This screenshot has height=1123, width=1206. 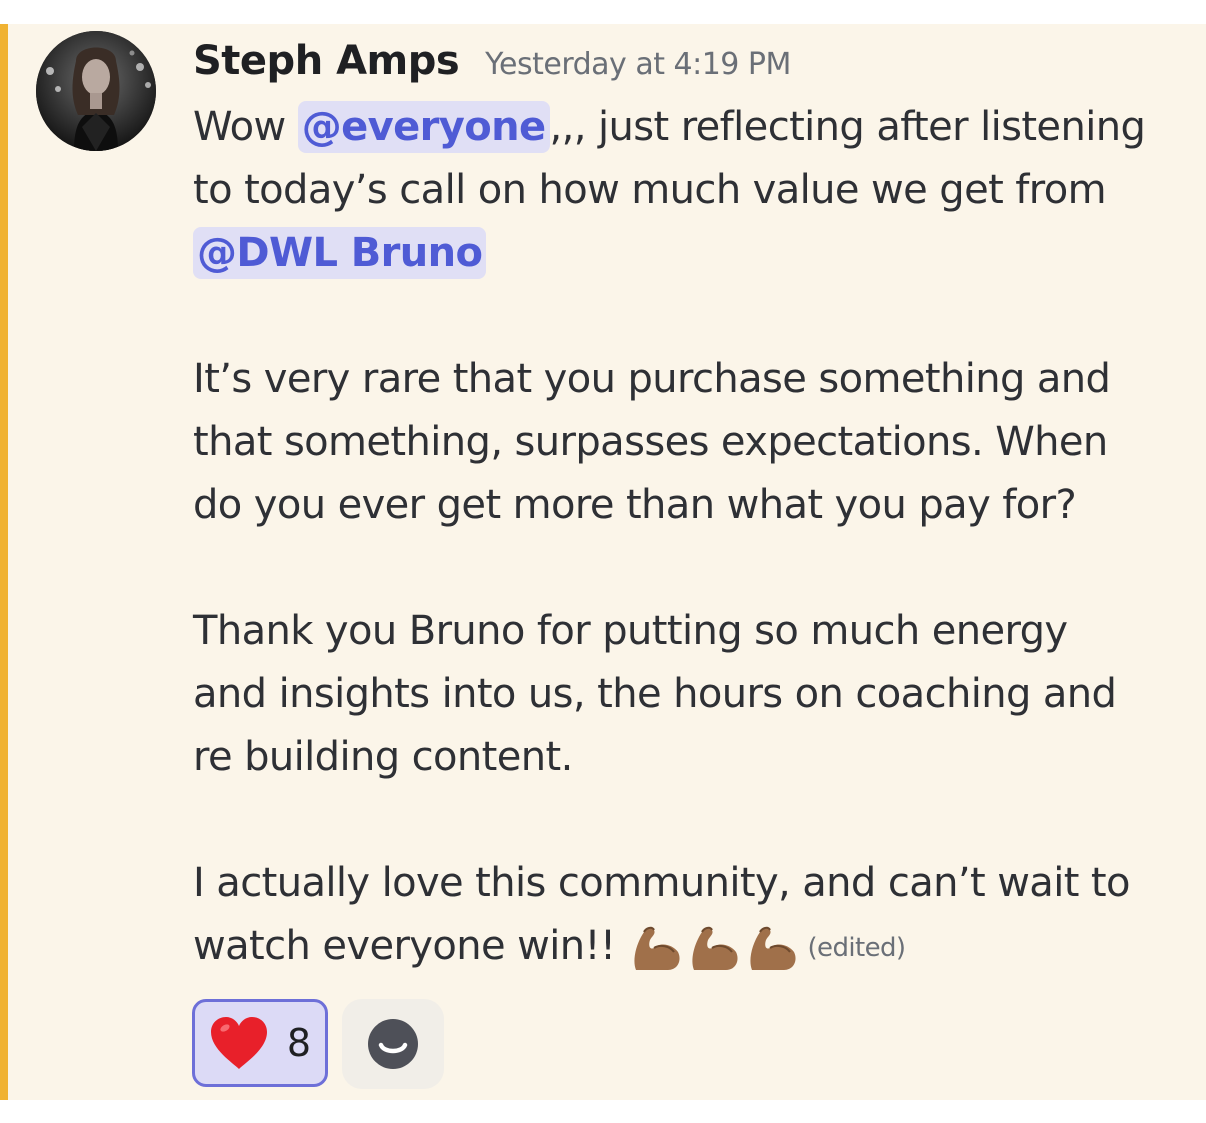 I want to click on reactions-bar: 8, so click(x=318, y=1044).